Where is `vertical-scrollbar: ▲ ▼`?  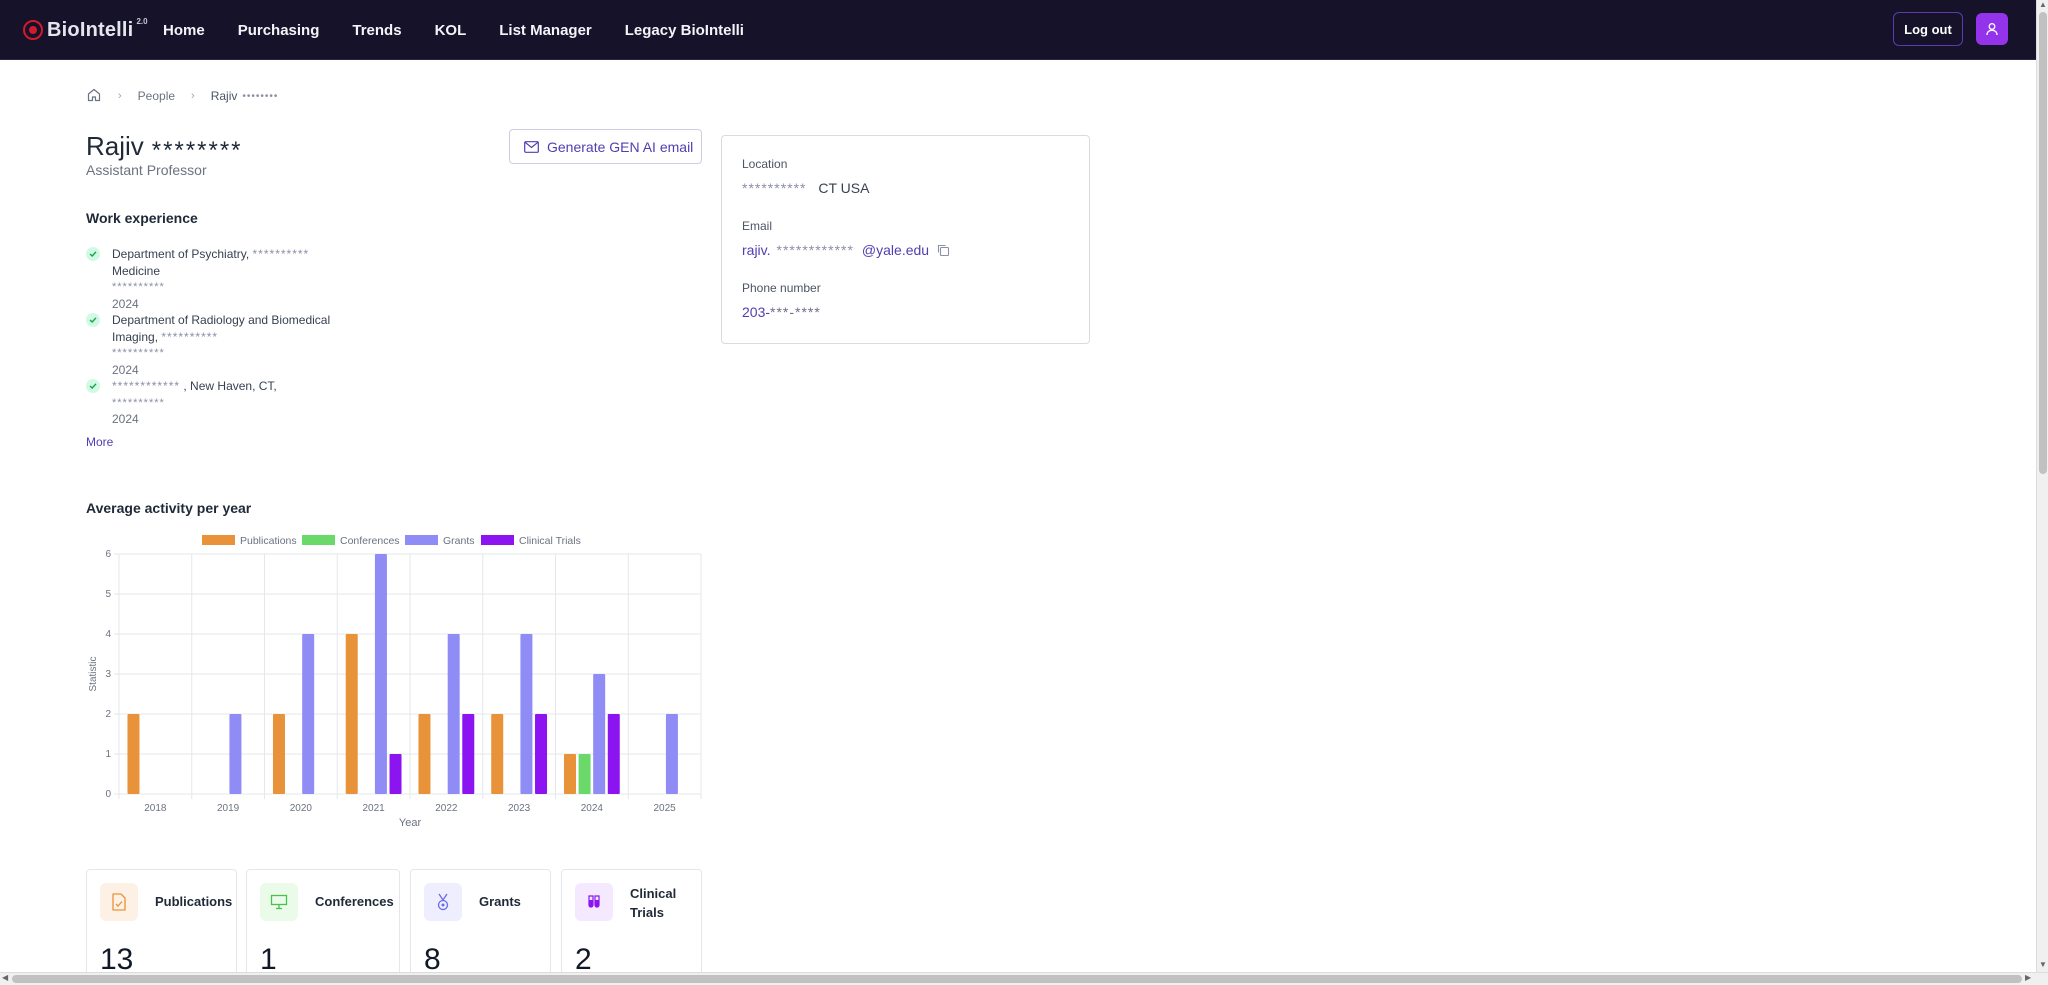 vertical-scrollbar: ▲ ▼ is located at coordinates (2042, 486).